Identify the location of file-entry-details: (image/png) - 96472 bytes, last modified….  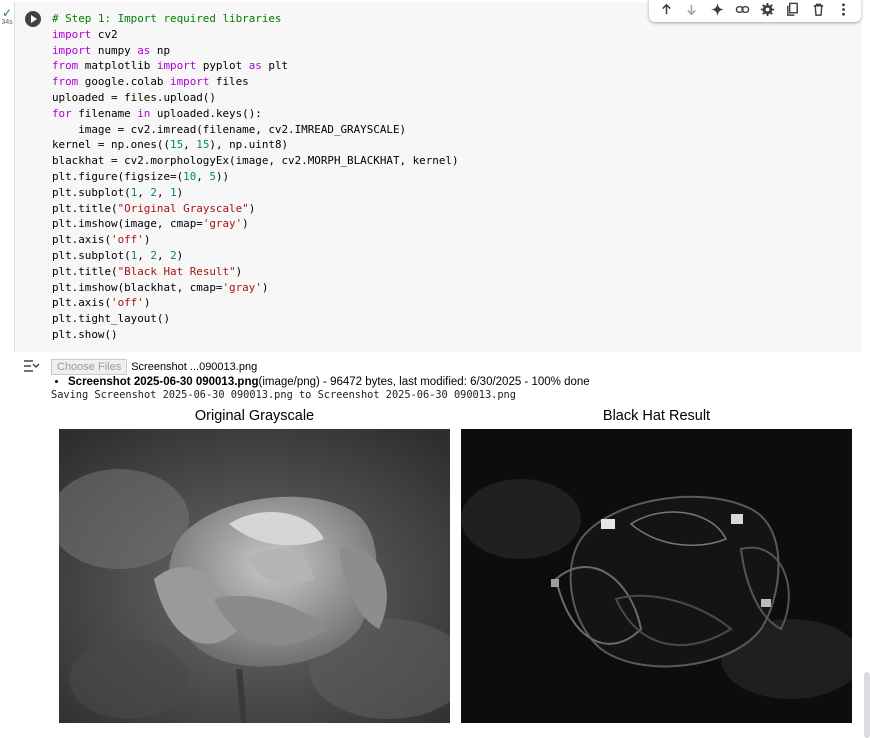
(424, 382).